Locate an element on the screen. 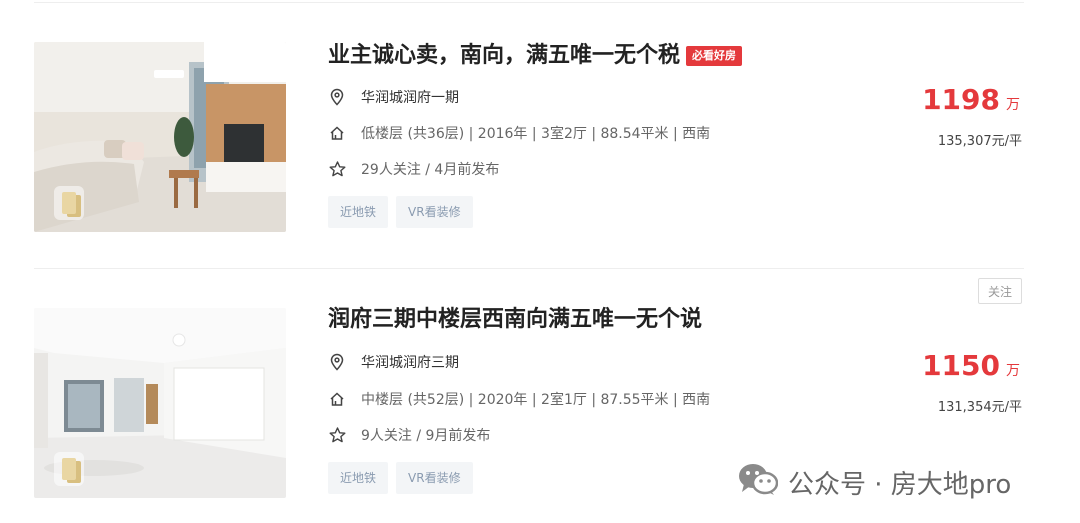 This screenshot has width=1080, height=523. total-price: 1150 万 is located at coordinates (971, 368).